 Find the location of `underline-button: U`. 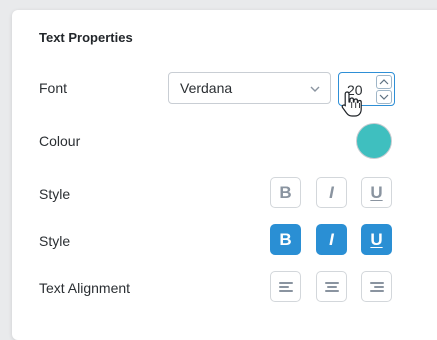

underline-button: U is located at coordinates (376, 192).